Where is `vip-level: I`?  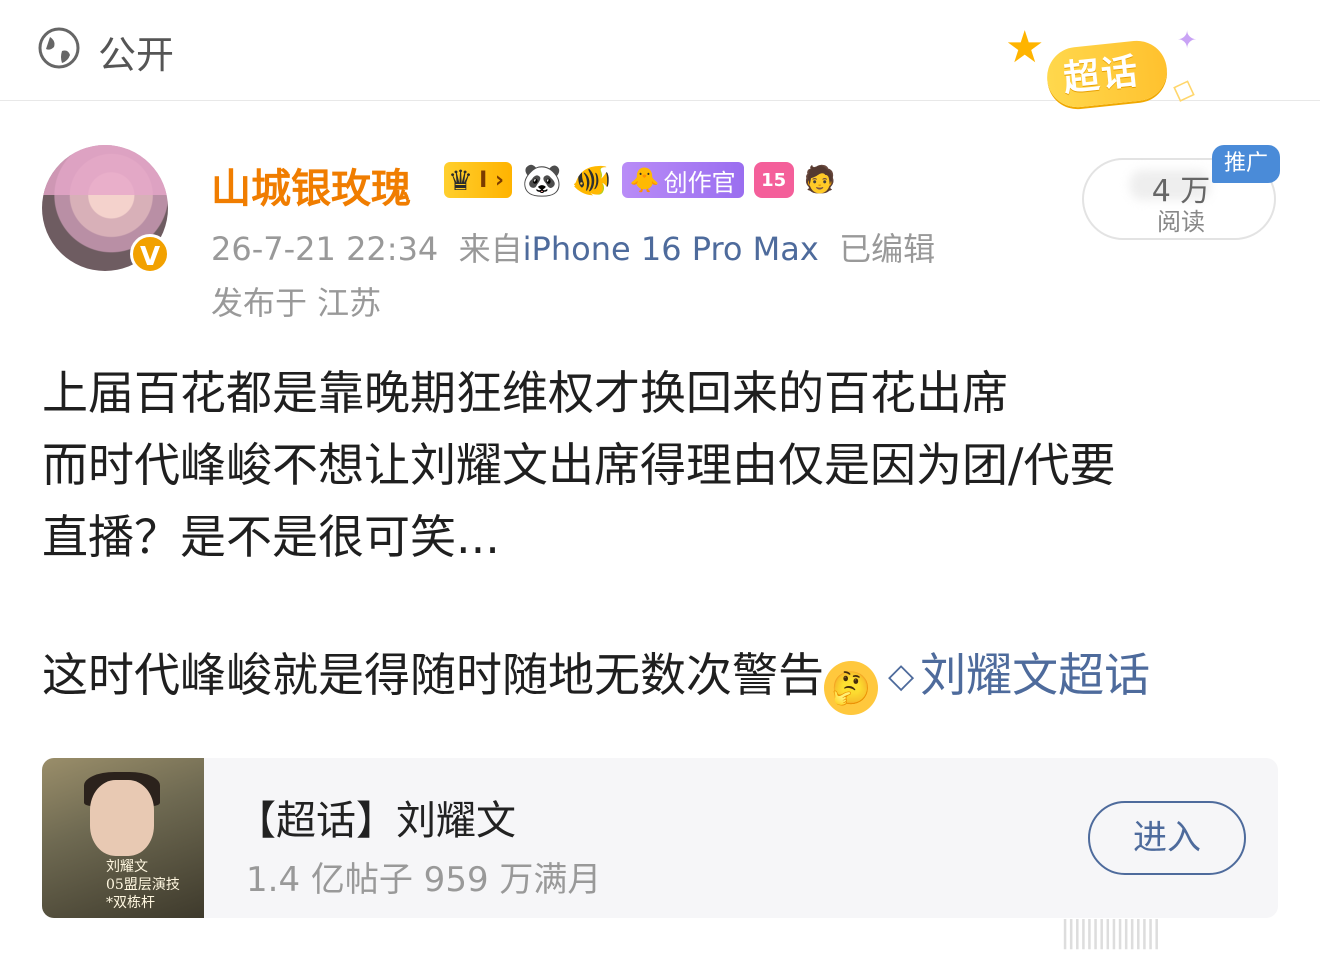 vip-level: I is located at coordinates (483, 180).